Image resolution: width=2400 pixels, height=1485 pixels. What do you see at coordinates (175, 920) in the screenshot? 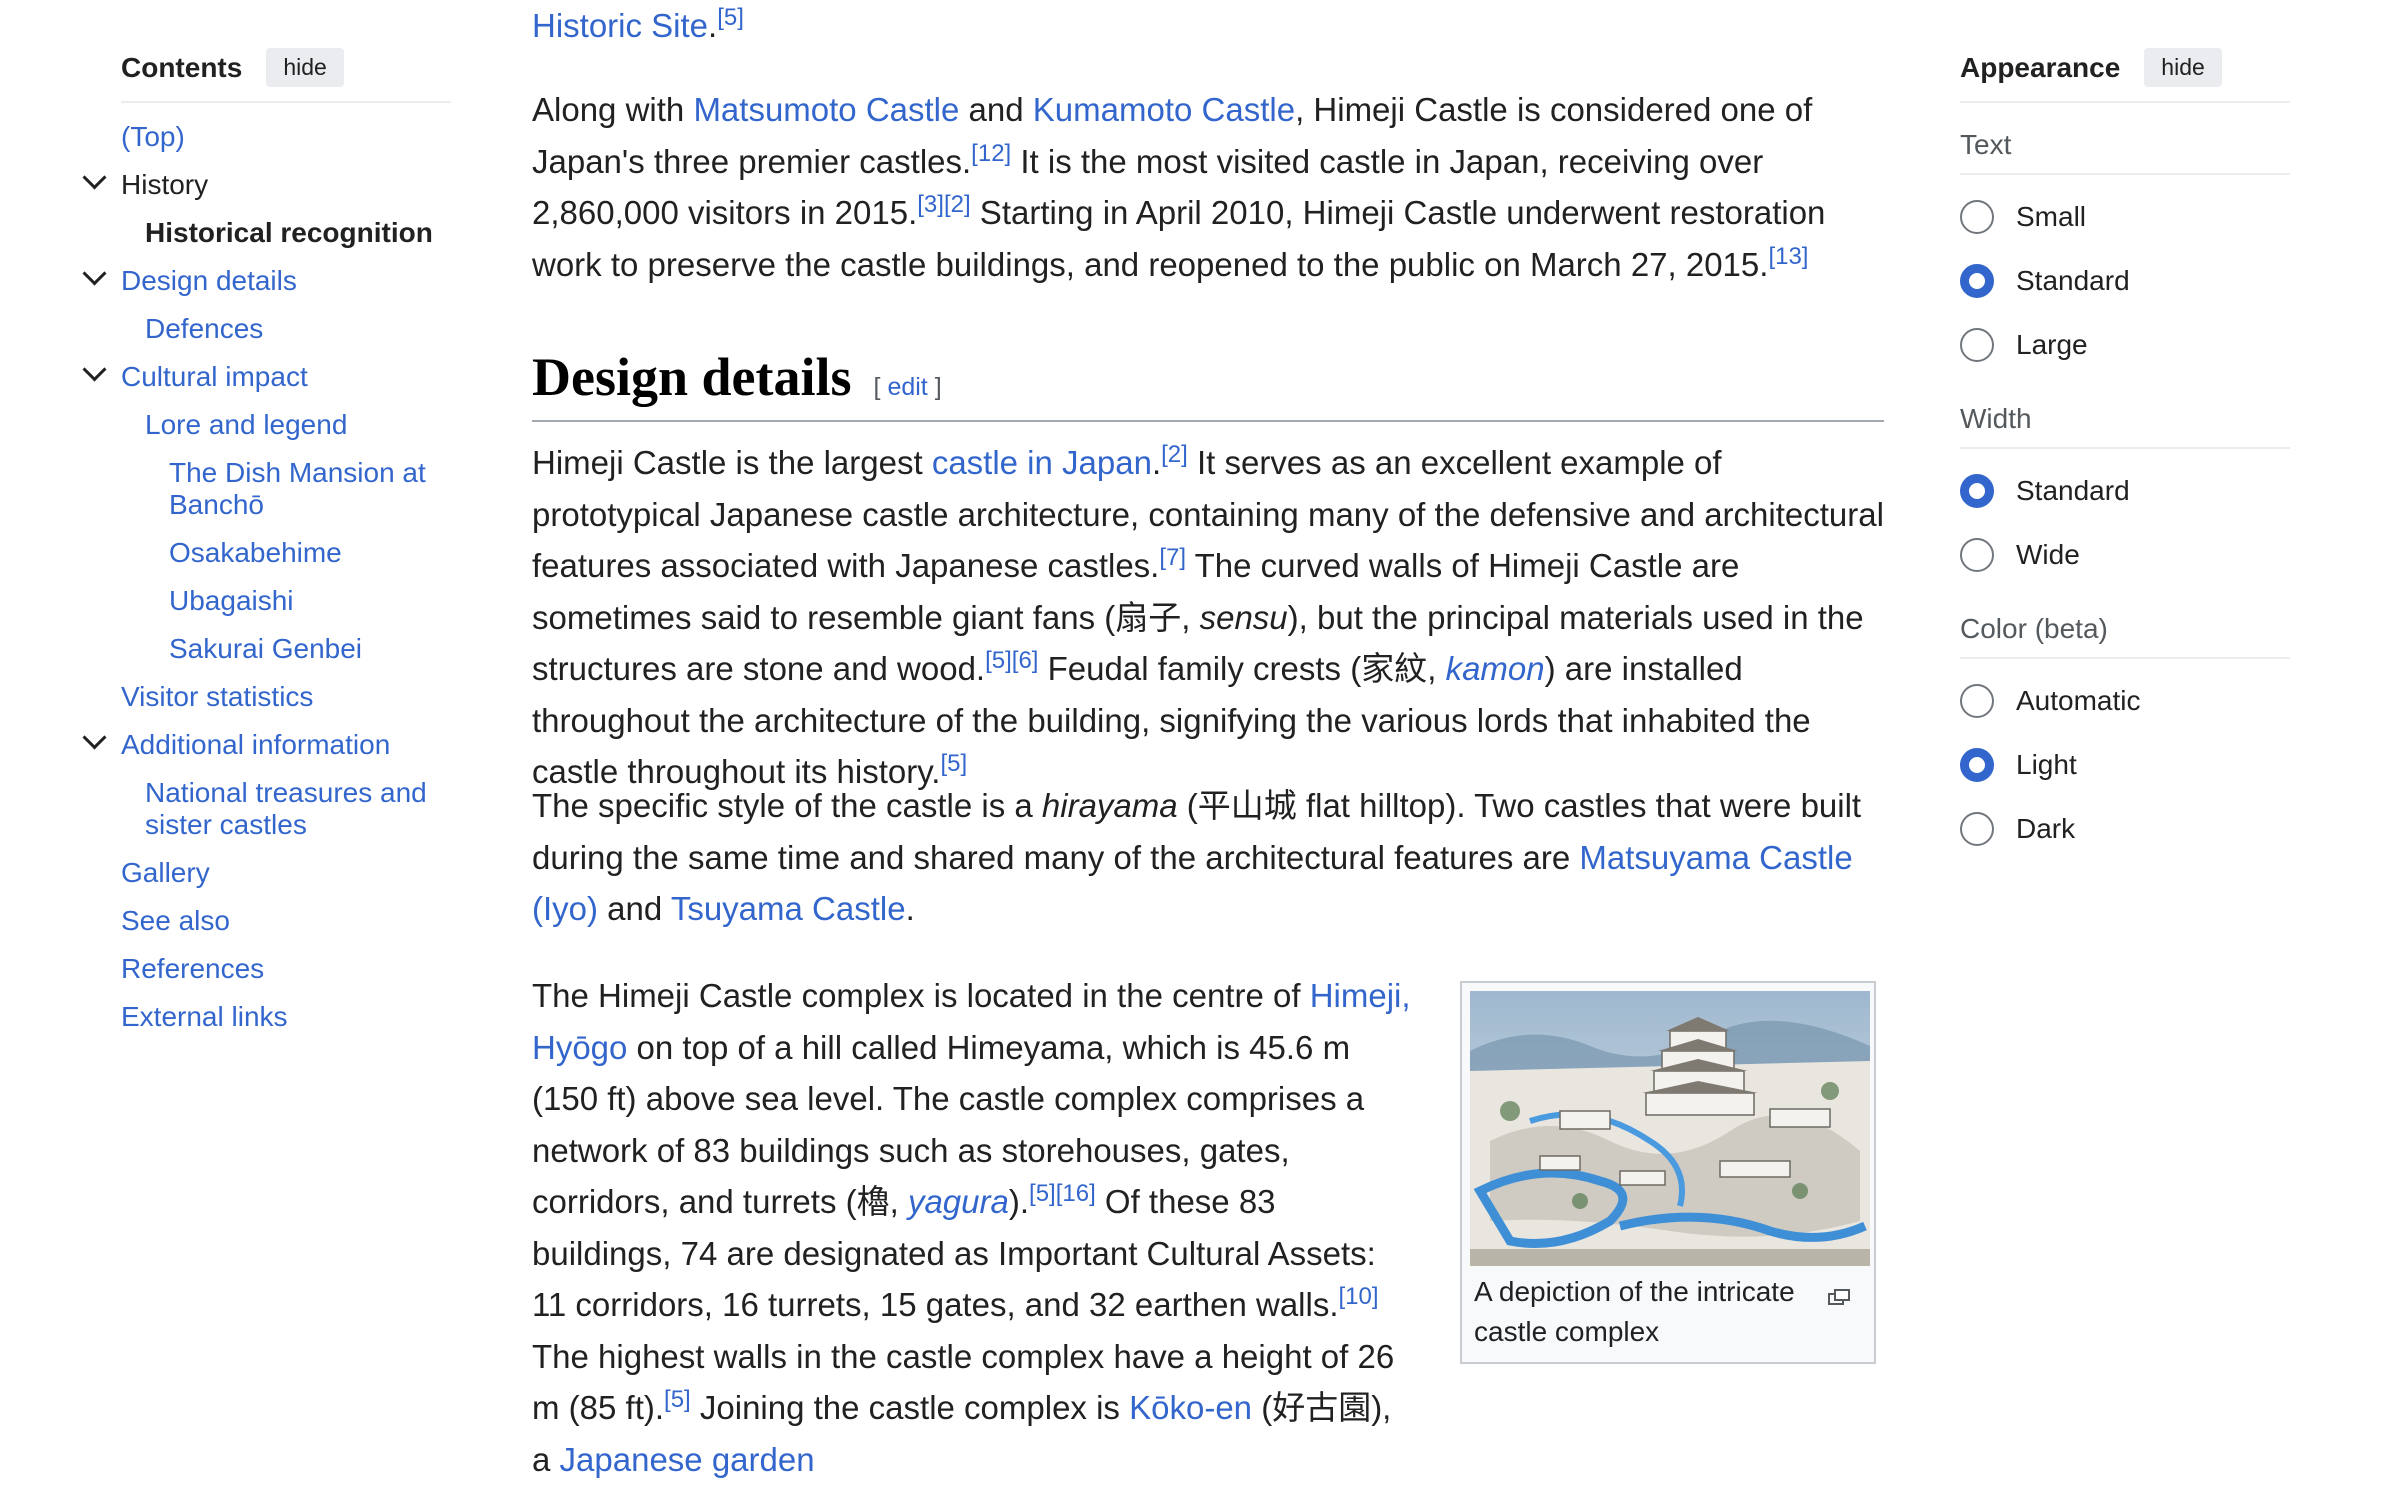
I see `toc-item-label: See also` at bounding box center [175, 920].